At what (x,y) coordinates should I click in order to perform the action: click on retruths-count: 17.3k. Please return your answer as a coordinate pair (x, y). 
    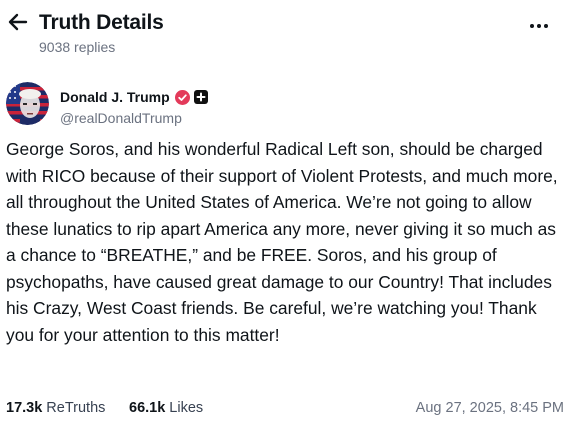
    Looking at the image, I should click on (24, 408).